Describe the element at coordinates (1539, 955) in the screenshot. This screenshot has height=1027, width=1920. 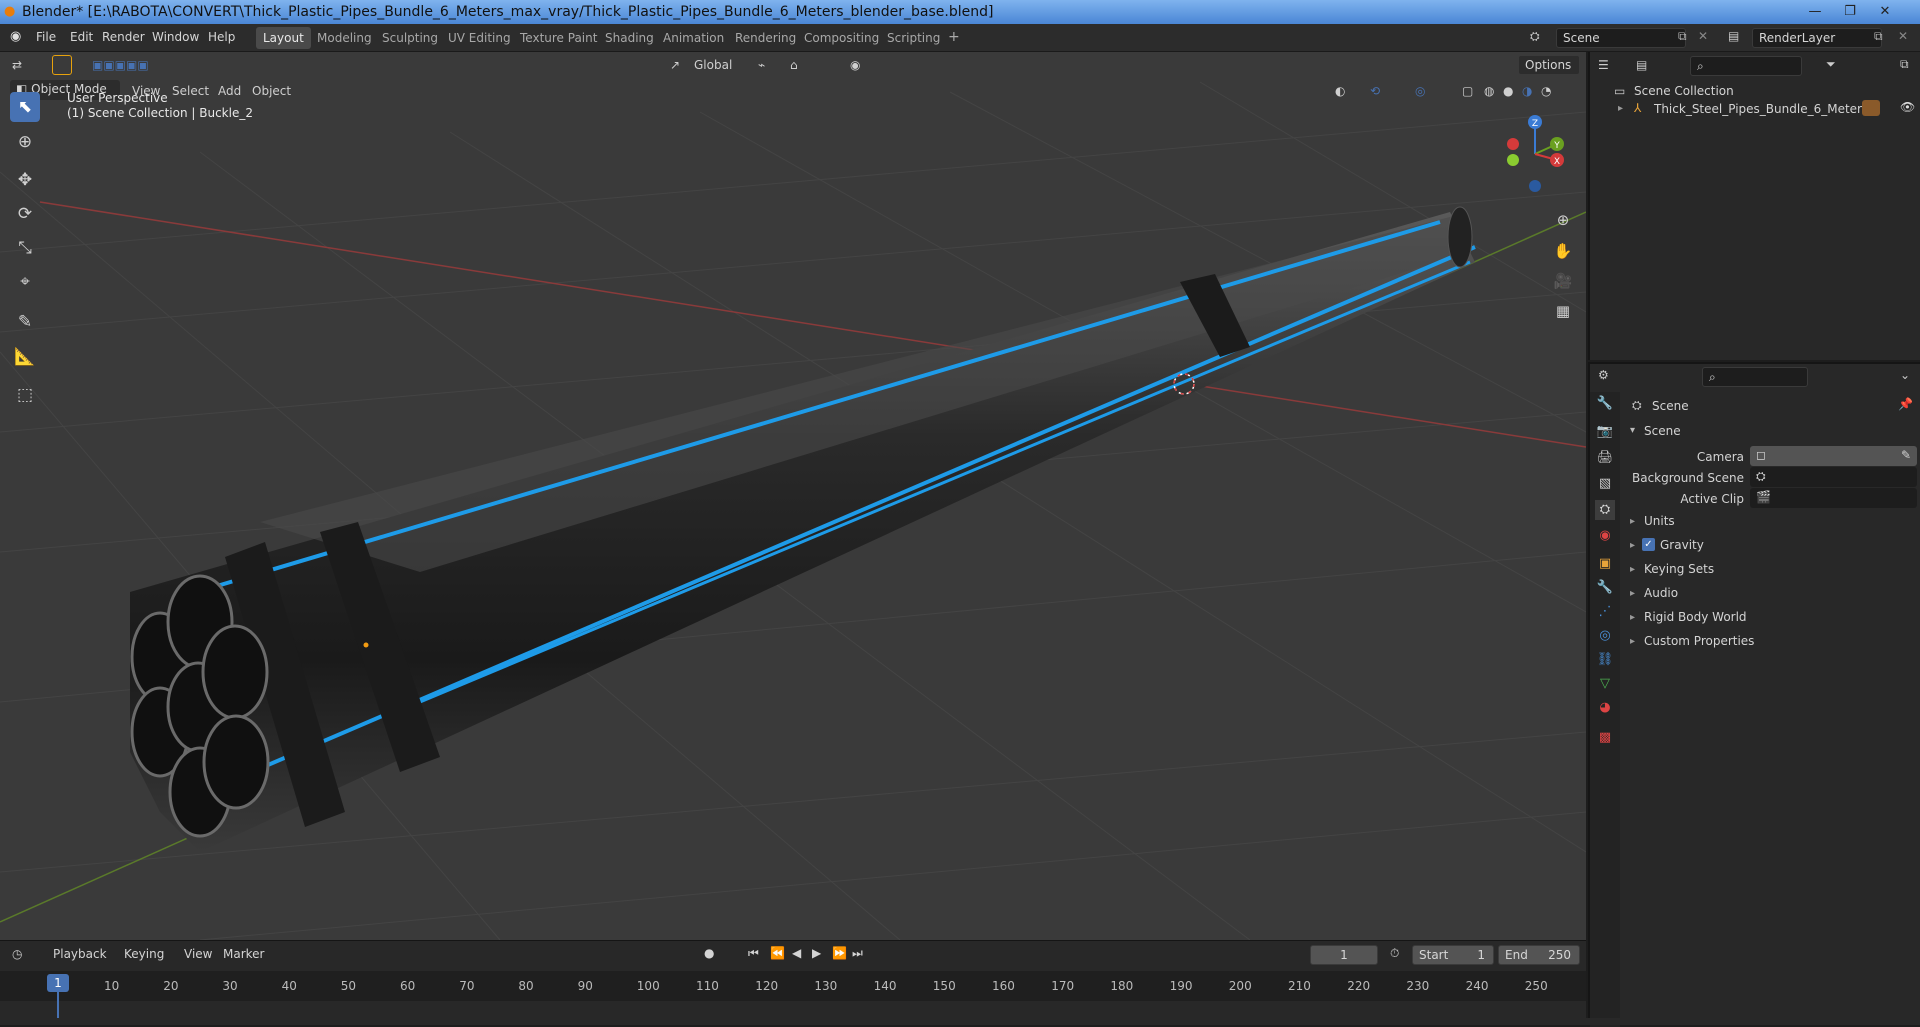
I see `end-frame-field: End 250` at that location.